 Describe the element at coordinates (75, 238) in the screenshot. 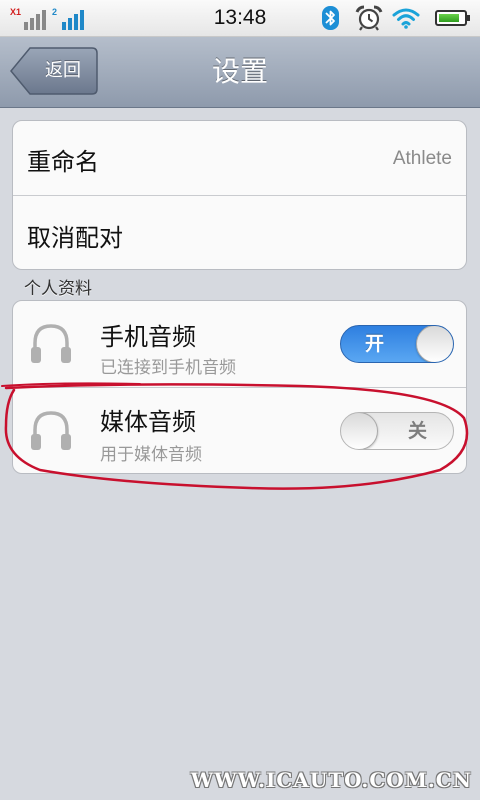

I see `unpair-label: 取消配对` at that location.